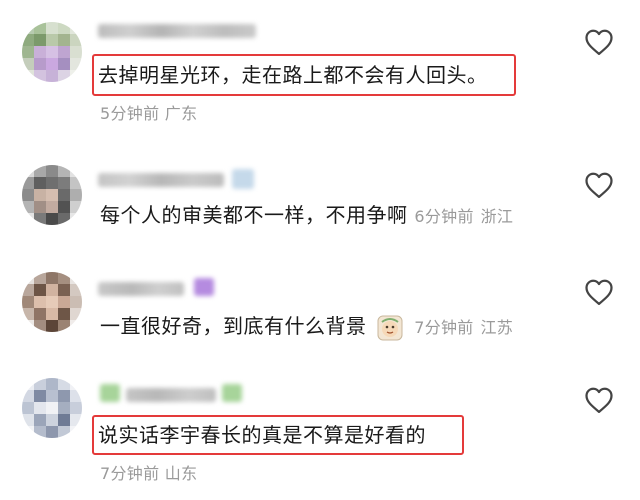 The height and width of the screenshot is (500, 640). Describe the element at coordinates (130, 113) in the screenshot. I see `comment-time: 5分钟前` at that location.